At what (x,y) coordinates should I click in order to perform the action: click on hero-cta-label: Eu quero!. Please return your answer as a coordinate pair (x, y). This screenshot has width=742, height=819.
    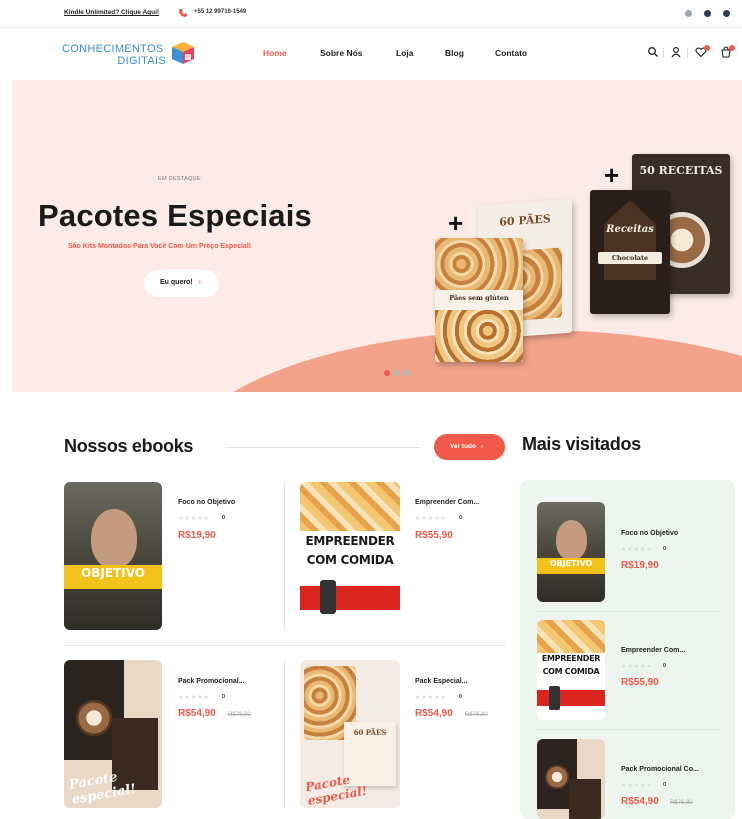
    Looking at the image, I should click on (176, 282).